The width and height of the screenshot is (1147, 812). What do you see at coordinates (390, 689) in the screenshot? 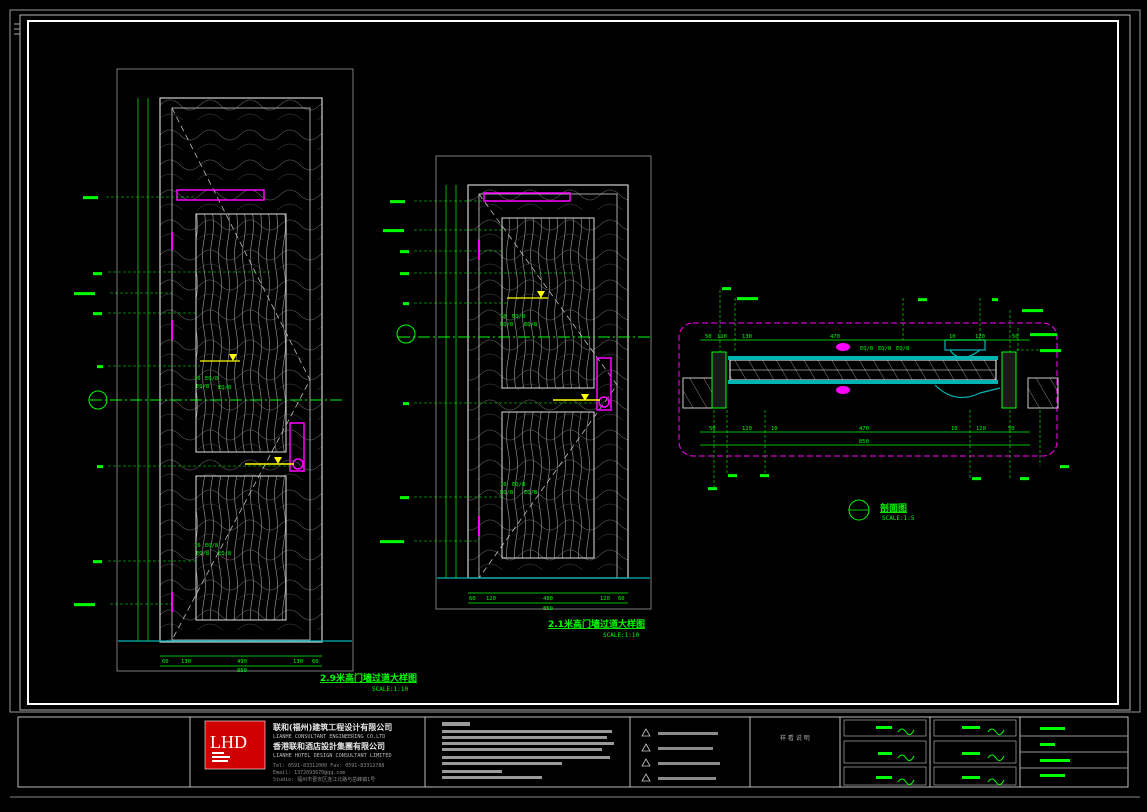
I see `elevation-a-scale: SCALE:1:10` at bounding box center [390, 689].